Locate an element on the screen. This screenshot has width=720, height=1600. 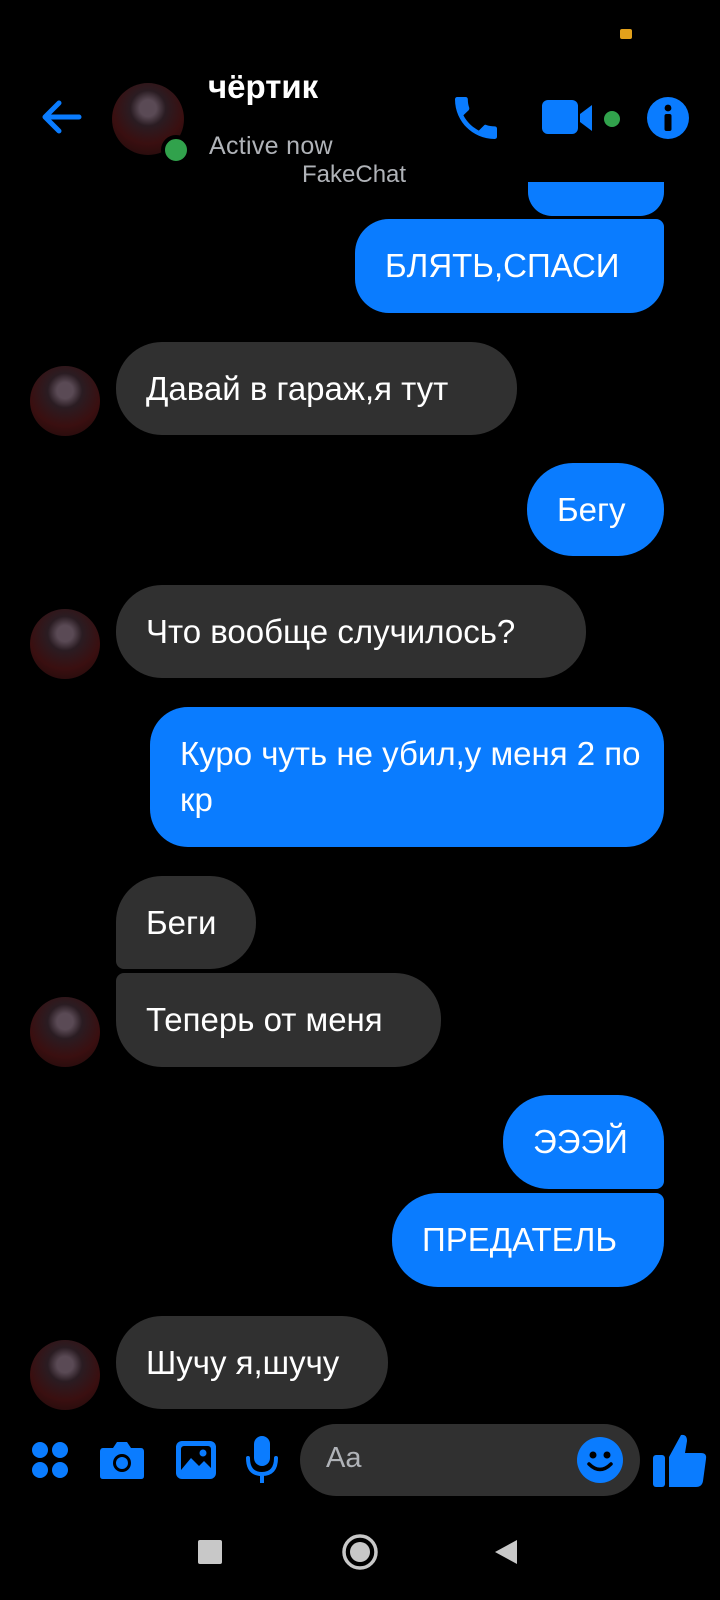
gallery-button is located at coordinates (196, 1460).